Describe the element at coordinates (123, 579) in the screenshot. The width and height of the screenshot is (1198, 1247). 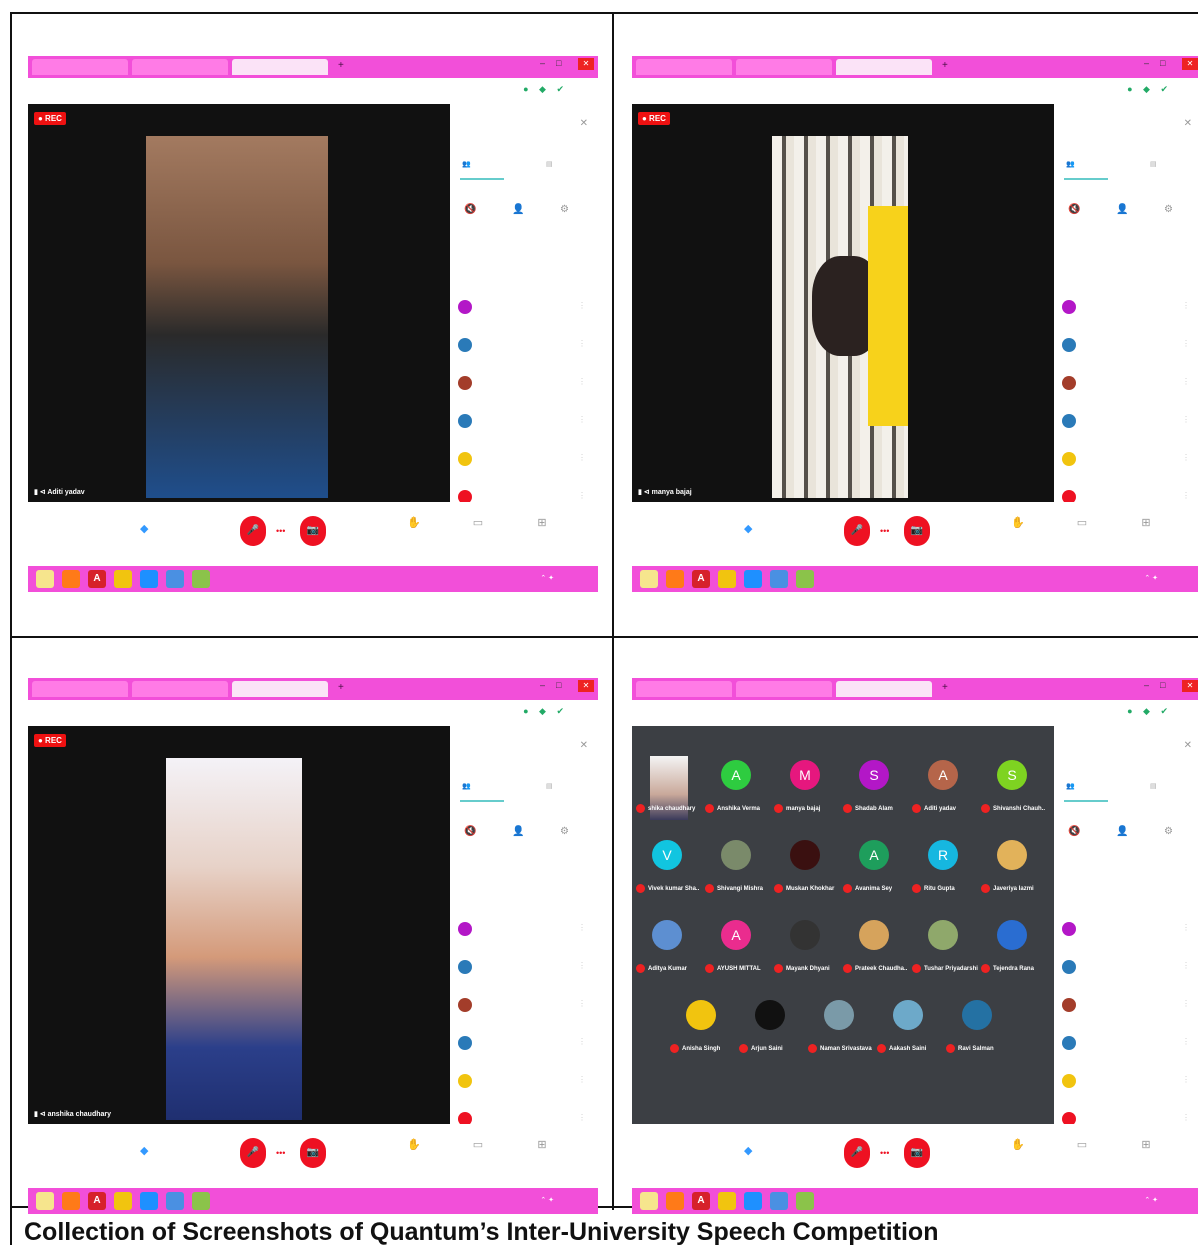
I see `chrome-icon` at that location.